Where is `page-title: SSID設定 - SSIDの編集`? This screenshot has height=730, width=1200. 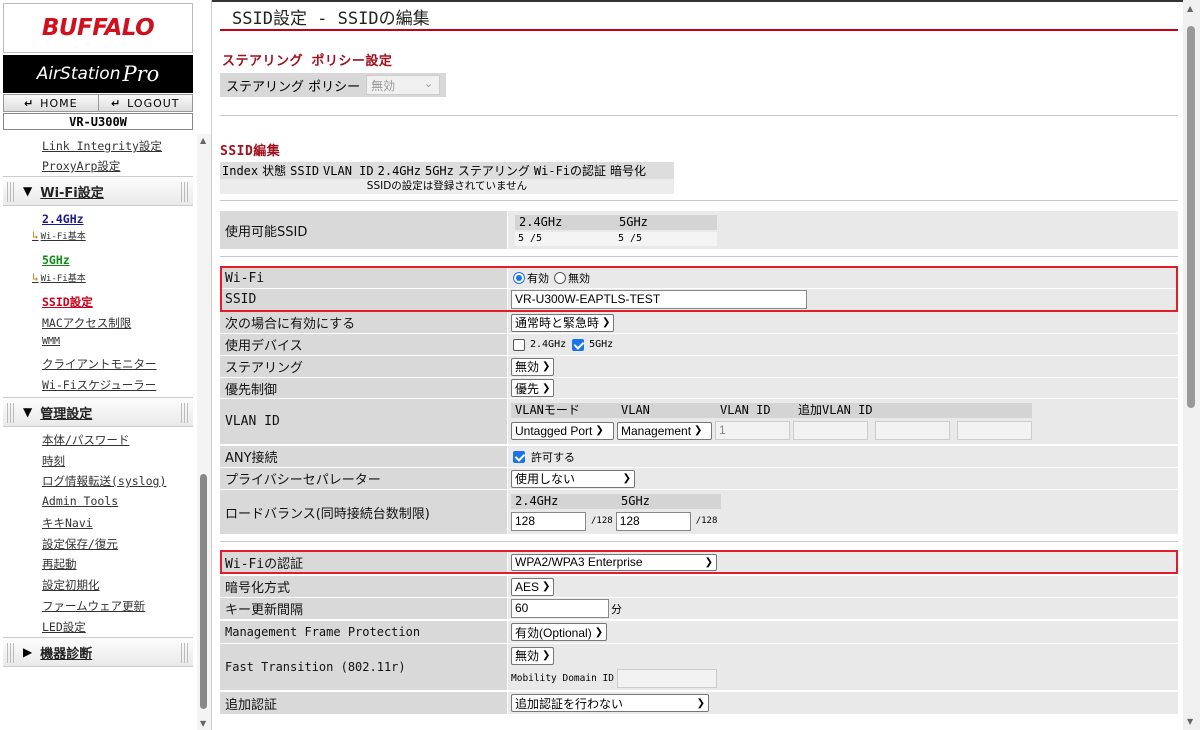
page-title: SSID設定 - SSIDの編集 is located at coordinates (331, 19).